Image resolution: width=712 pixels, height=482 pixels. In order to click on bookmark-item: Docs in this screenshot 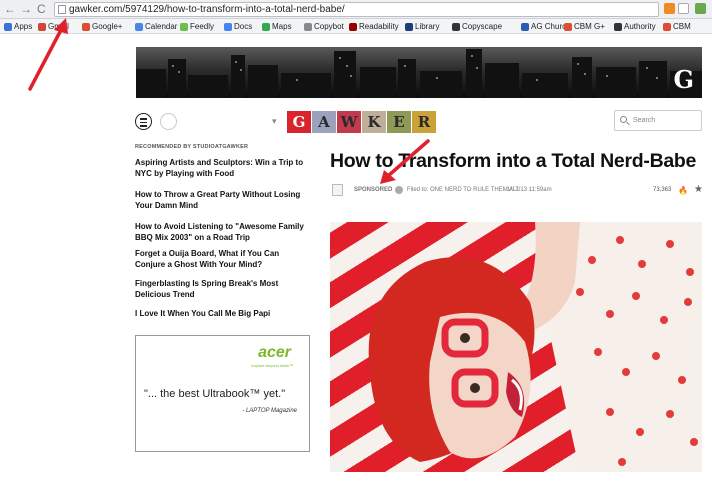, I will do `click(238, 26)`.